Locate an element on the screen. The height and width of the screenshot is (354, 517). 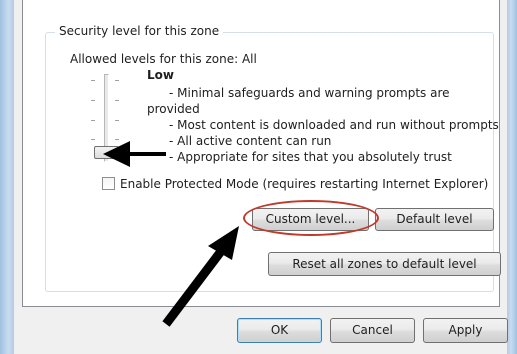
protected-mode-checkbox is located at coordinates (108, 183).